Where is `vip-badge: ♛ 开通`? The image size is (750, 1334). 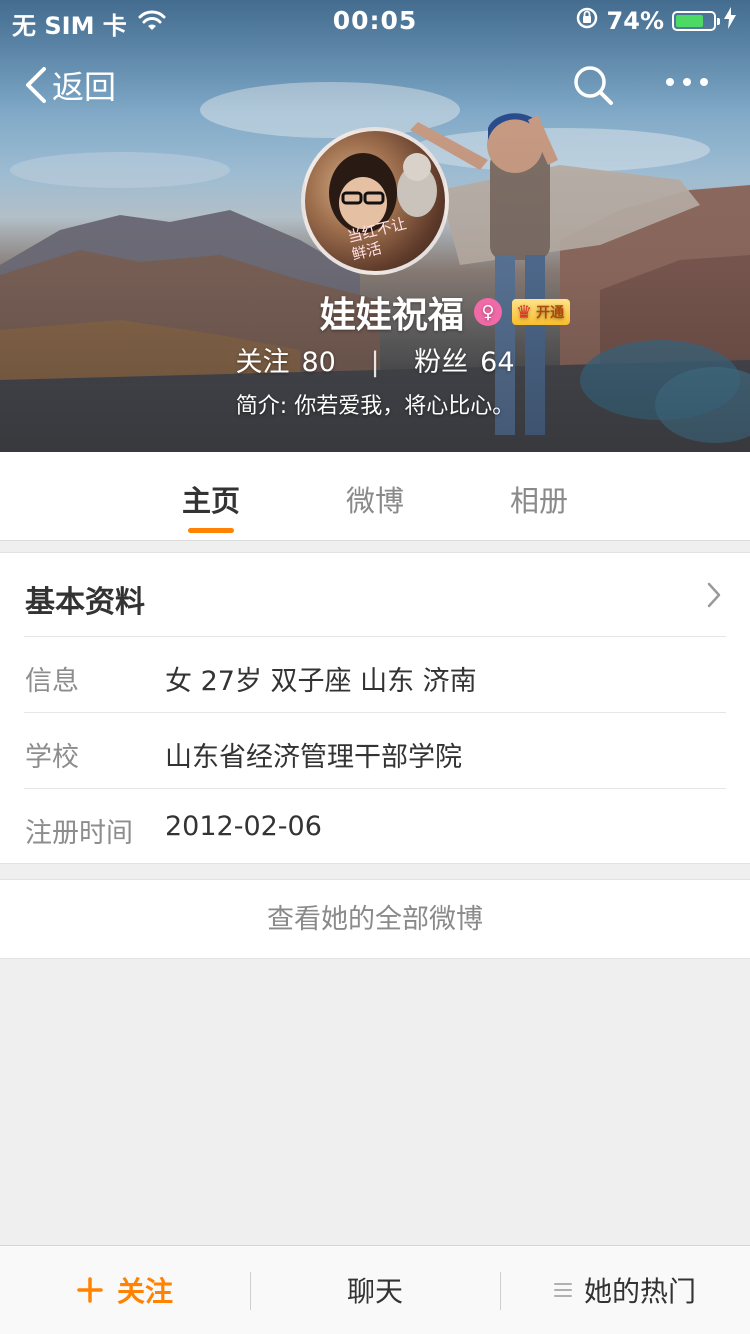
vip-badge: ♛ 开通 is located at coordinates (541, 312).